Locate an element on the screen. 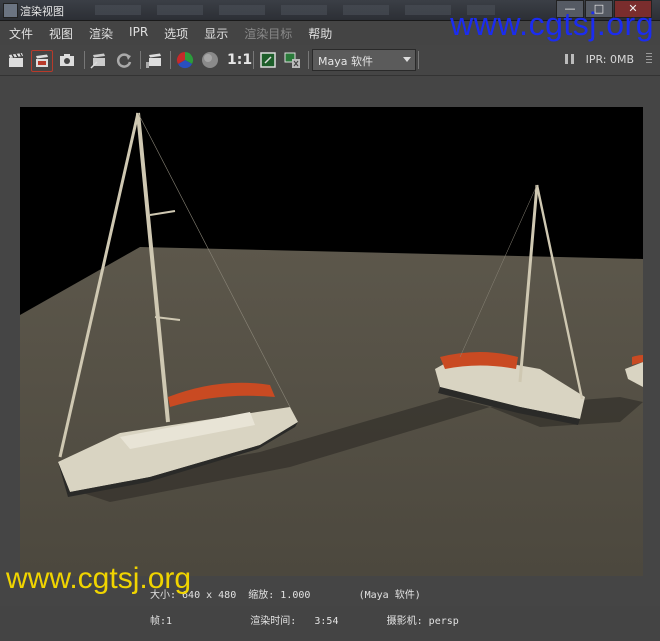  renderer-select-value: Maya 软件 is located at coordinates (345, 61).